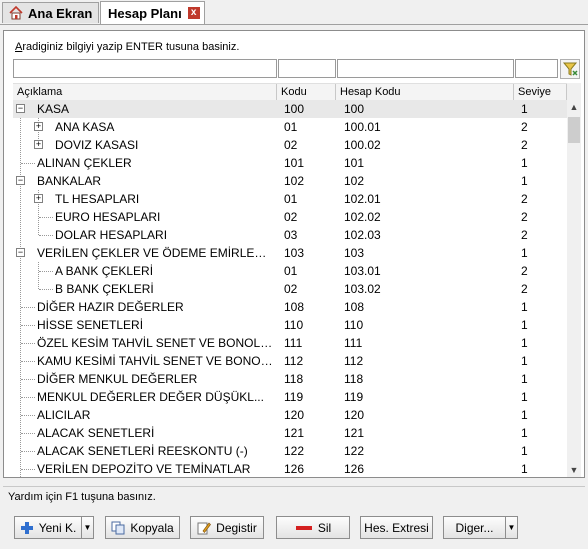 This screenshot has width=588, height=549. I want to click on table-row: + ANA KASA 01 100.01 2, so click(290, 127).